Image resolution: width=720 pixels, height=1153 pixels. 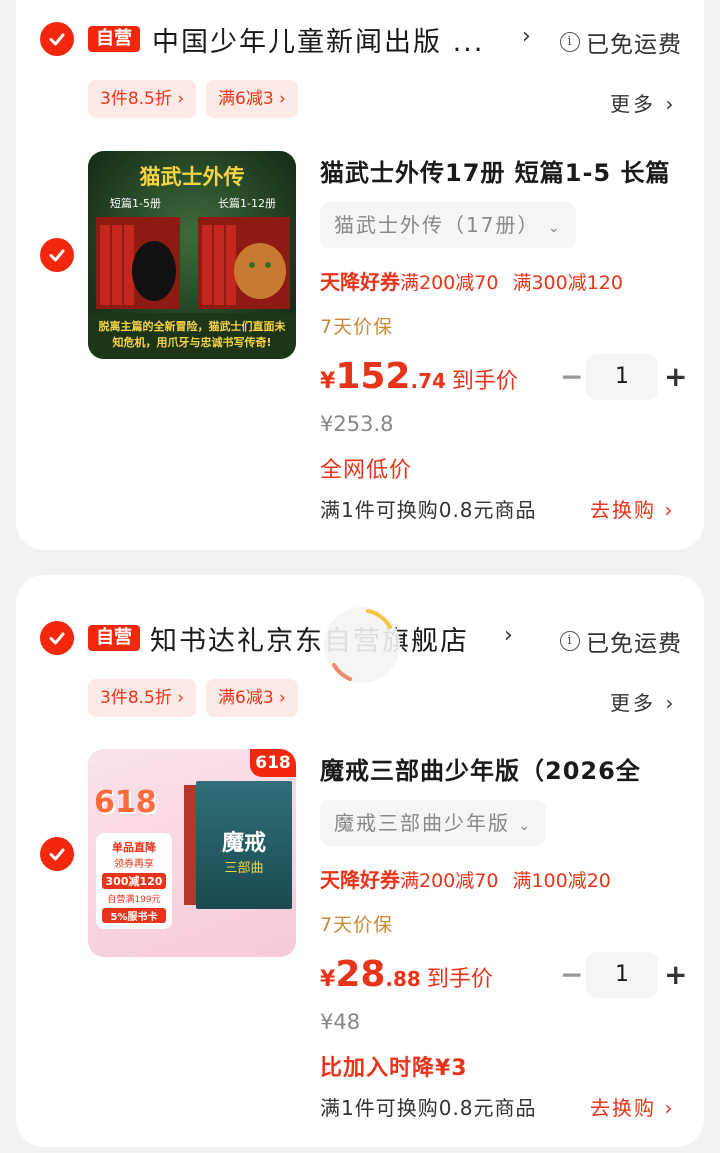 I want to click on cover-left-label: 短篇1-5册, so click(x=135, y=203).